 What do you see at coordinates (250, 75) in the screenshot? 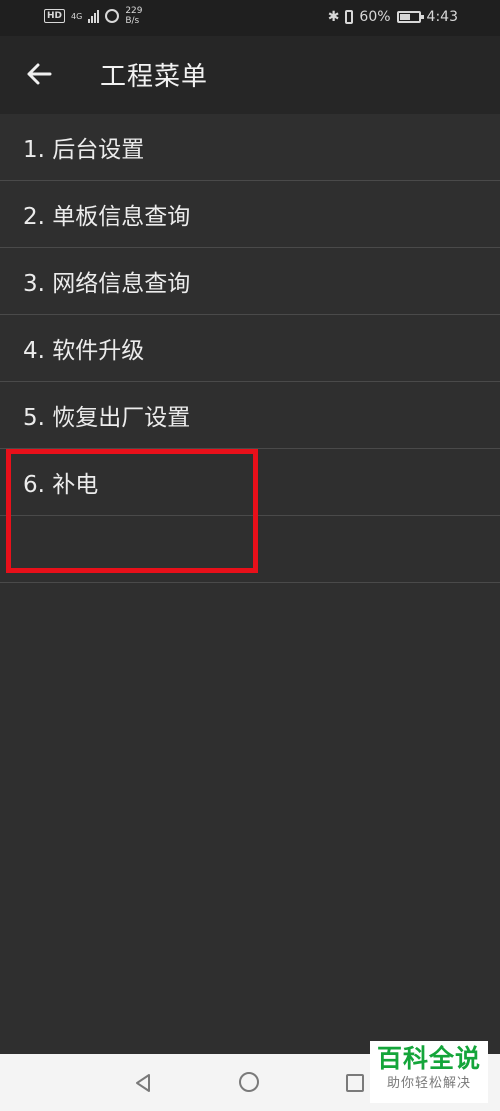
I see `app-bar: 工程菜单` at bounding box center [250, 75].